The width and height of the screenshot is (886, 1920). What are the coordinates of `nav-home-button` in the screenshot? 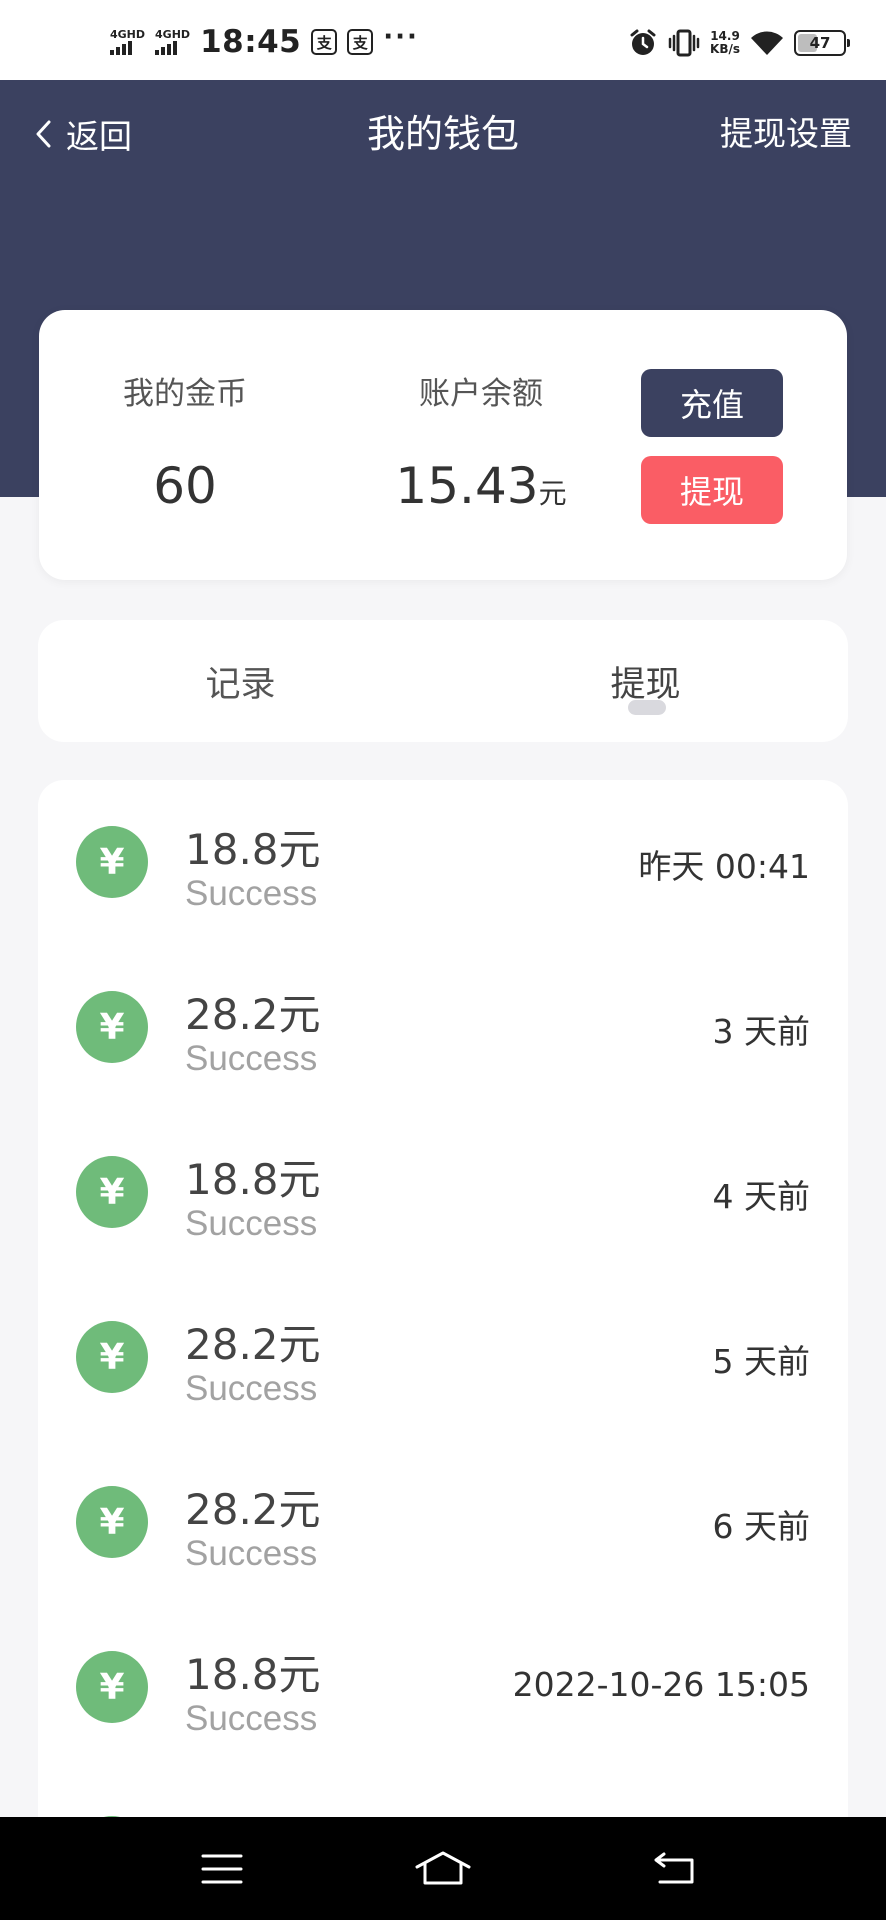 It's located at (443, 1869).